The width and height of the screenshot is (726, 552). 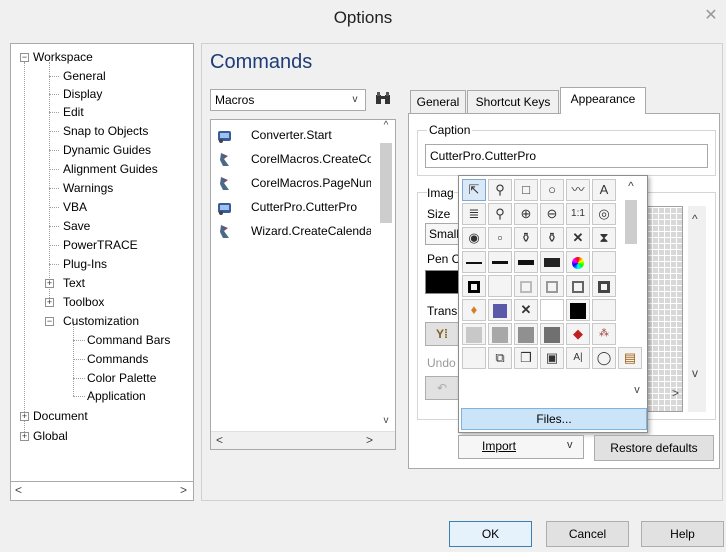 What do you see at coordinates (521, 447) in the screenshot?
I see `import-dropdown: Import v` at bounding box center [521, 447].